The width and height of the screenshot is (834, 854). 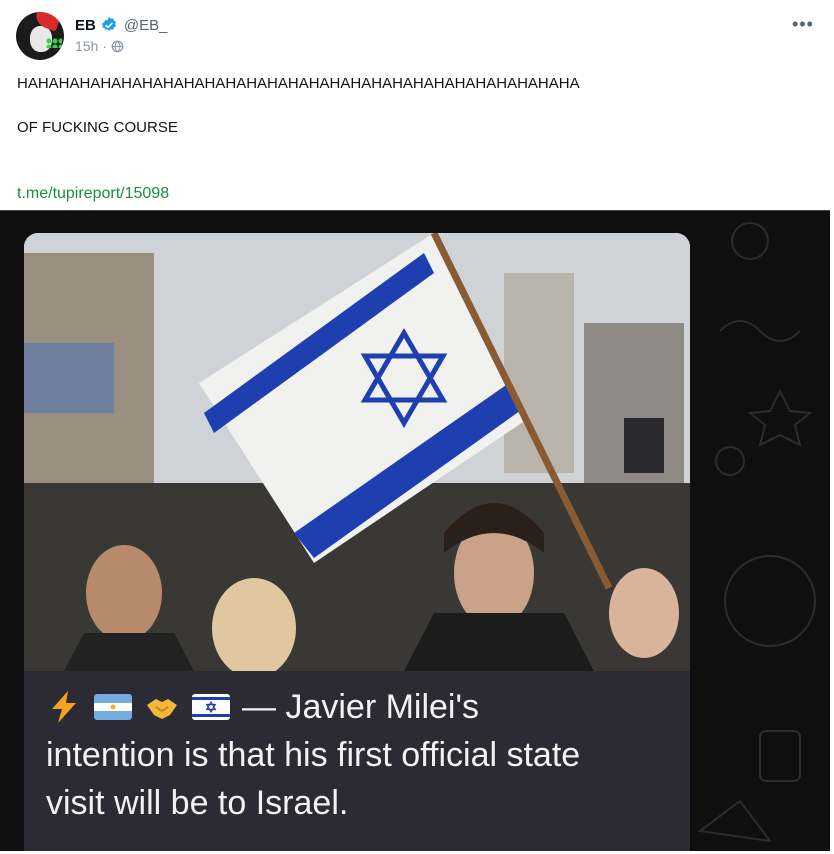 What do you see at coordinates (803, 24) in the screenshot?
I see `more-options-button: •••` at bounding box center [803, 24].